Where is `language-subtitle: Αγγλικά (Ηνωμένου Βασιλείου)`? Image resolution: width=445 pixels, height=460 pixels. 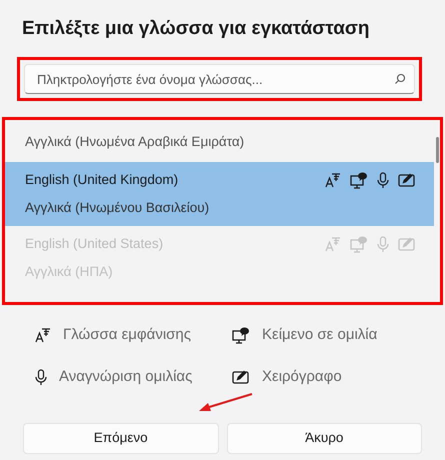 language-subtitle: Αγγλικά (Ηνωμένου Βασιλείου) is located at coordinates (117, 208).